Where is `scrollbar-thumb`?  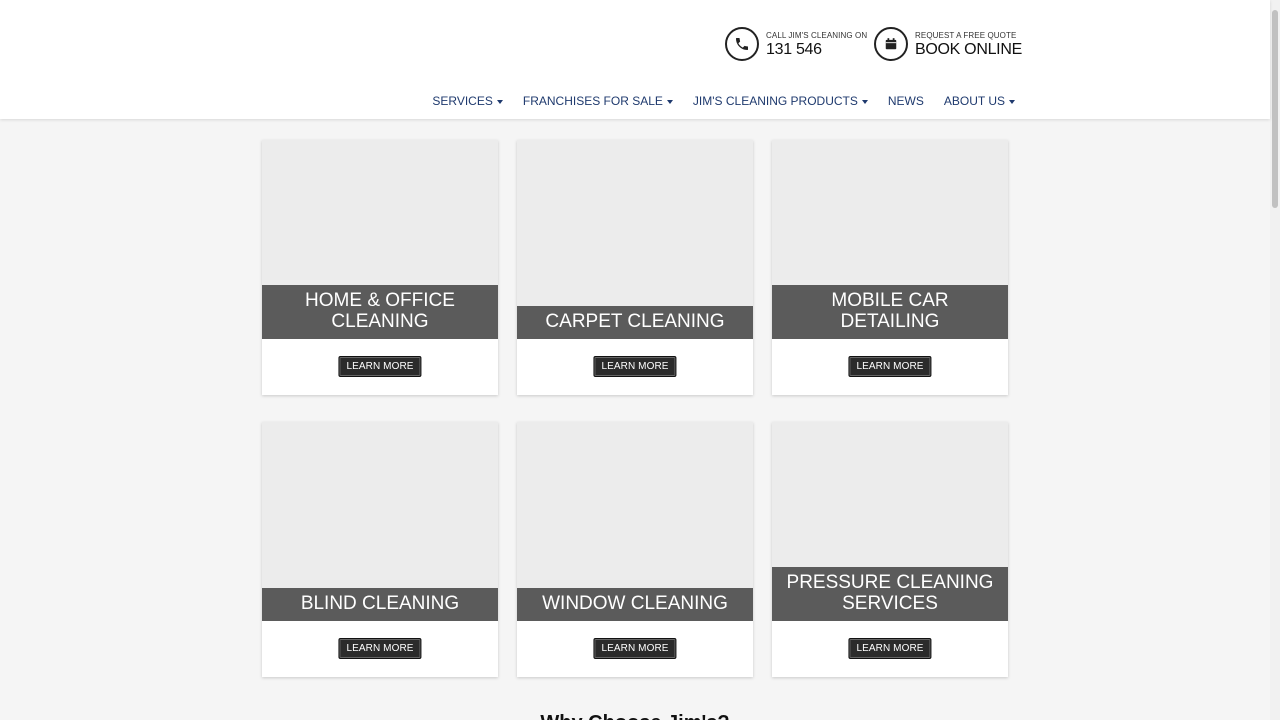
scrollbar-thumb is located at coordinates (1275, 109).